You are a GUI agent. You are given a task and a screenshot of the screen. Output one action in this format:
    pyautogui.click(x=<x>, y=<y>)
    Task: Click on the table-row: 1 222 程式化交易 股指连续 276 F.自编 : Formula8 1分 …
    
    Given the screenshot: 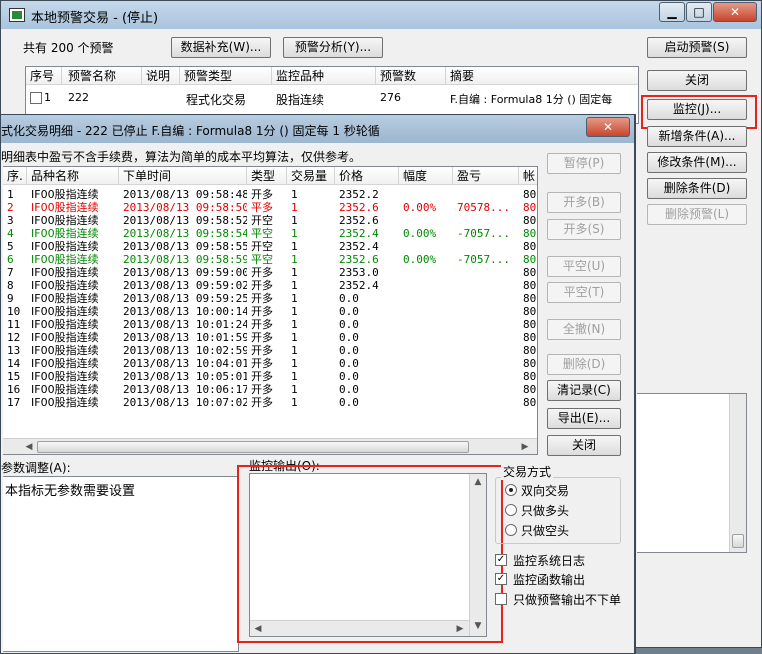 What is the action you would take?
    pyautogui.click(x=332, y=98)
    